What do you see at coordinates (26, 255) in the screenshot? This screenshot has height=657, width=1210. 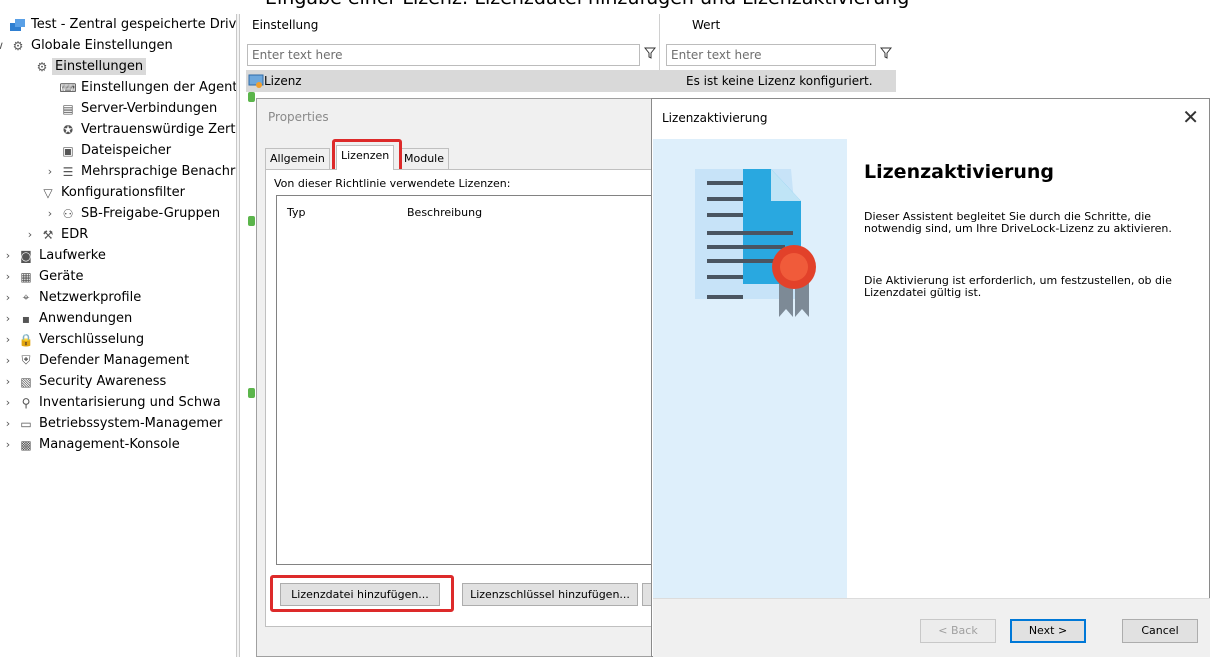 I see `drive-icon: ◙` at bounding box center [26, 255].